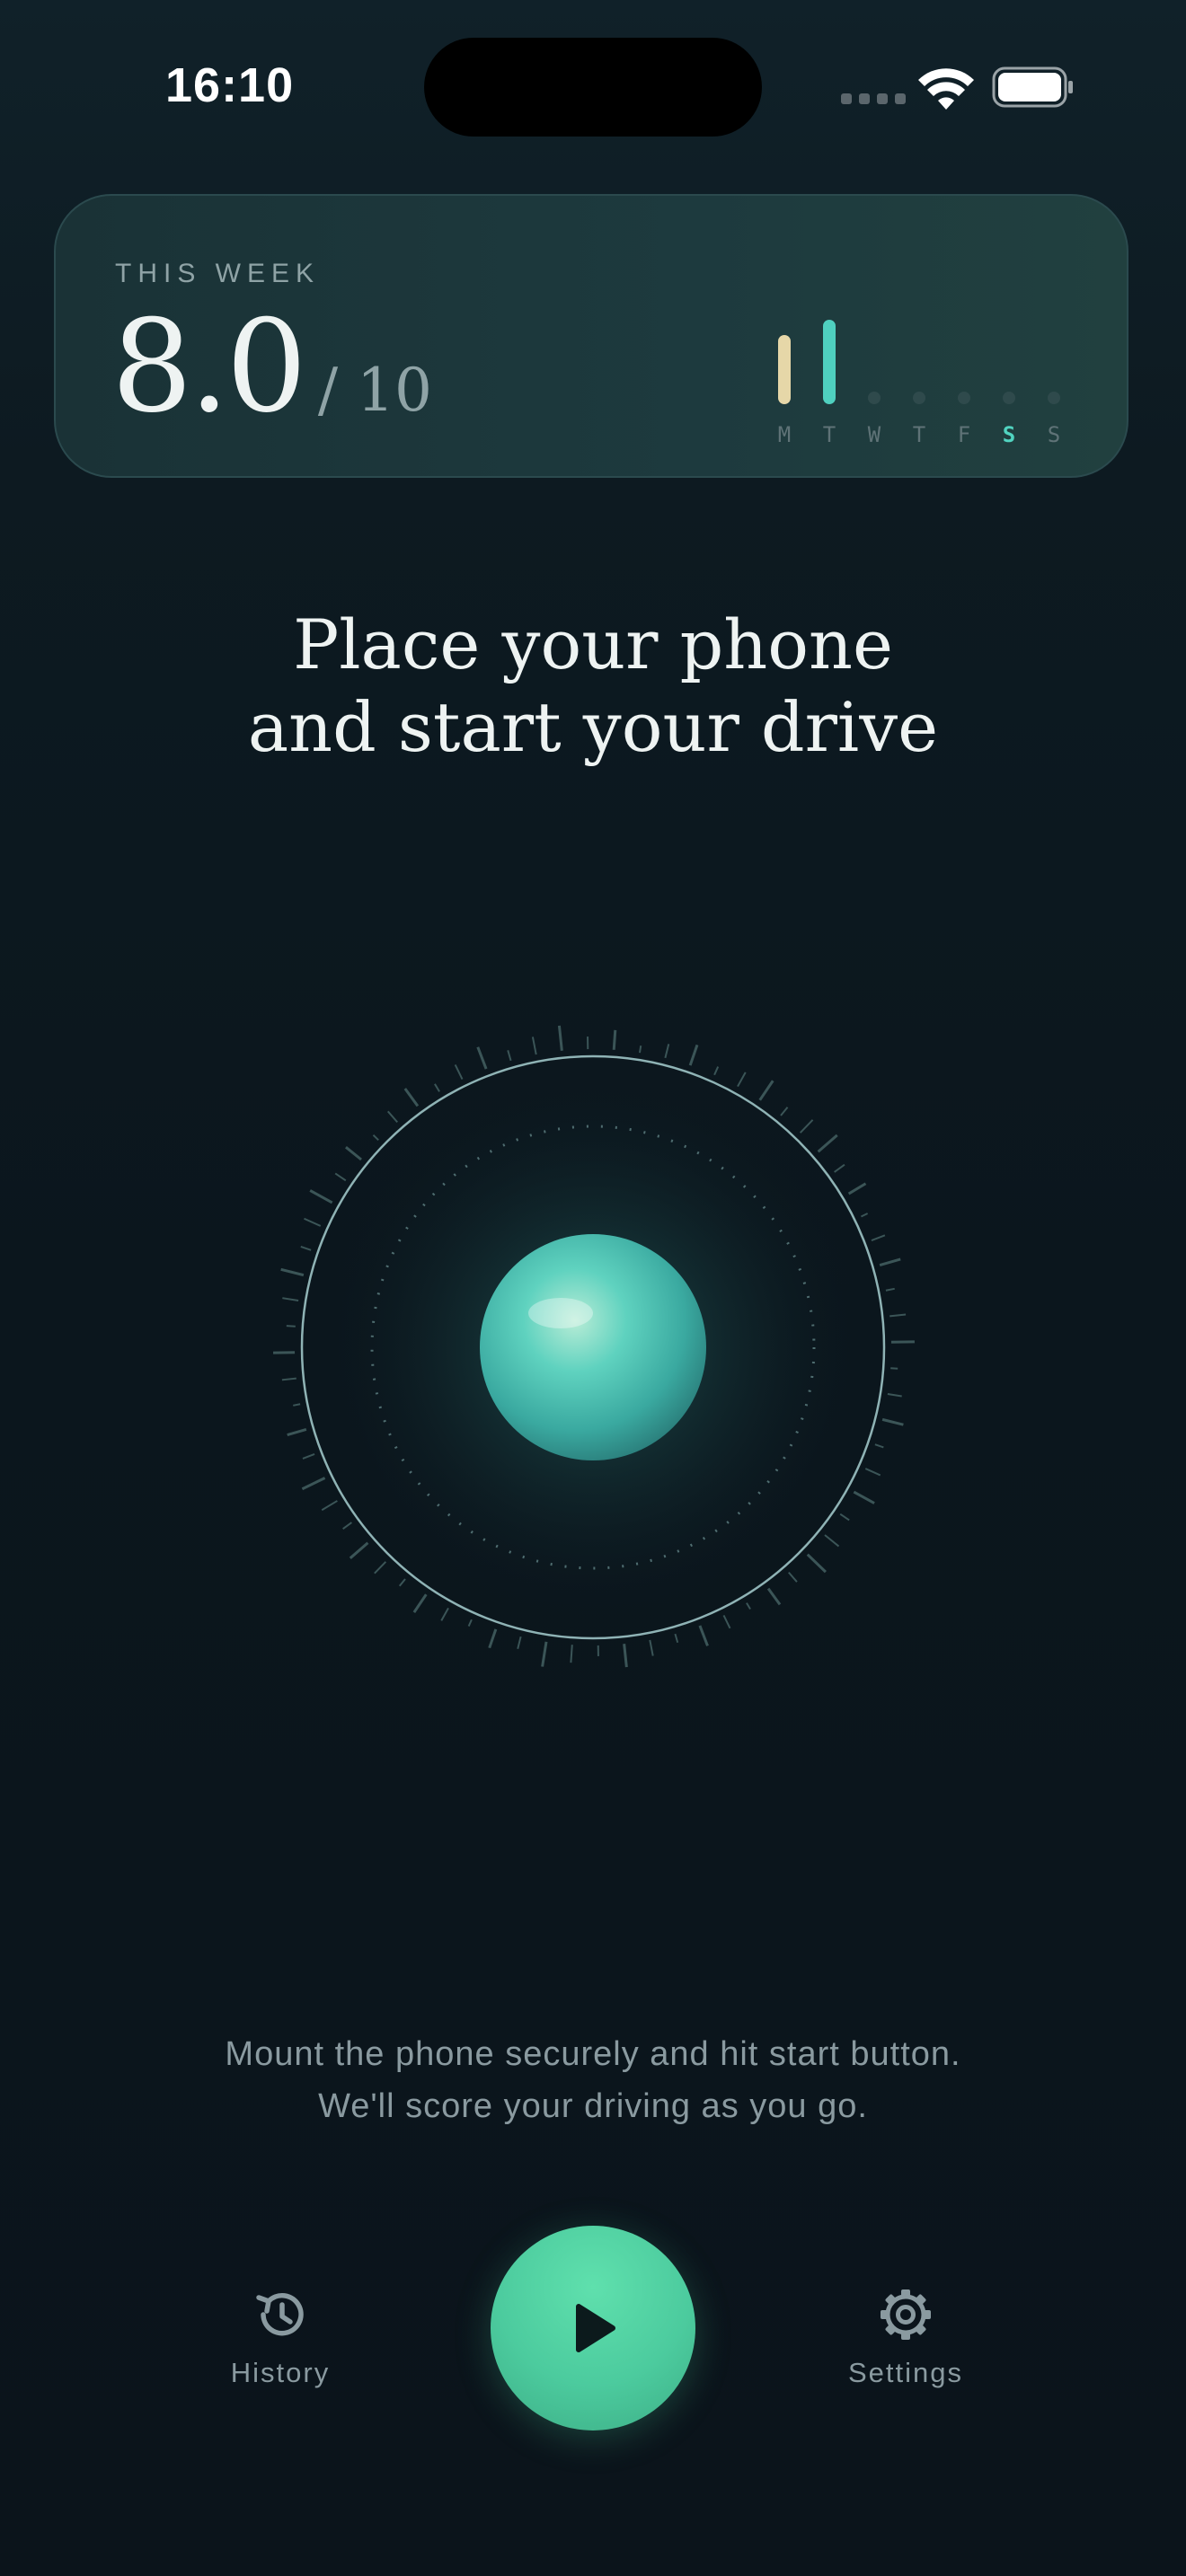 Image resolution: width=1186 pixels, height=2576 pixels. I want to click on day-label: M, so click(784, 434).